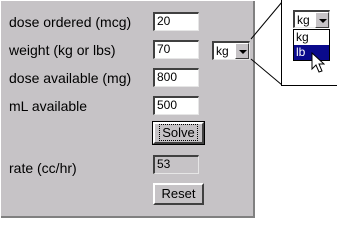  What do you see at coordinates (62, 50) in the screenshot?
I see `weight-label: weight (kg or lbs)` at bounding box center [62, 50].